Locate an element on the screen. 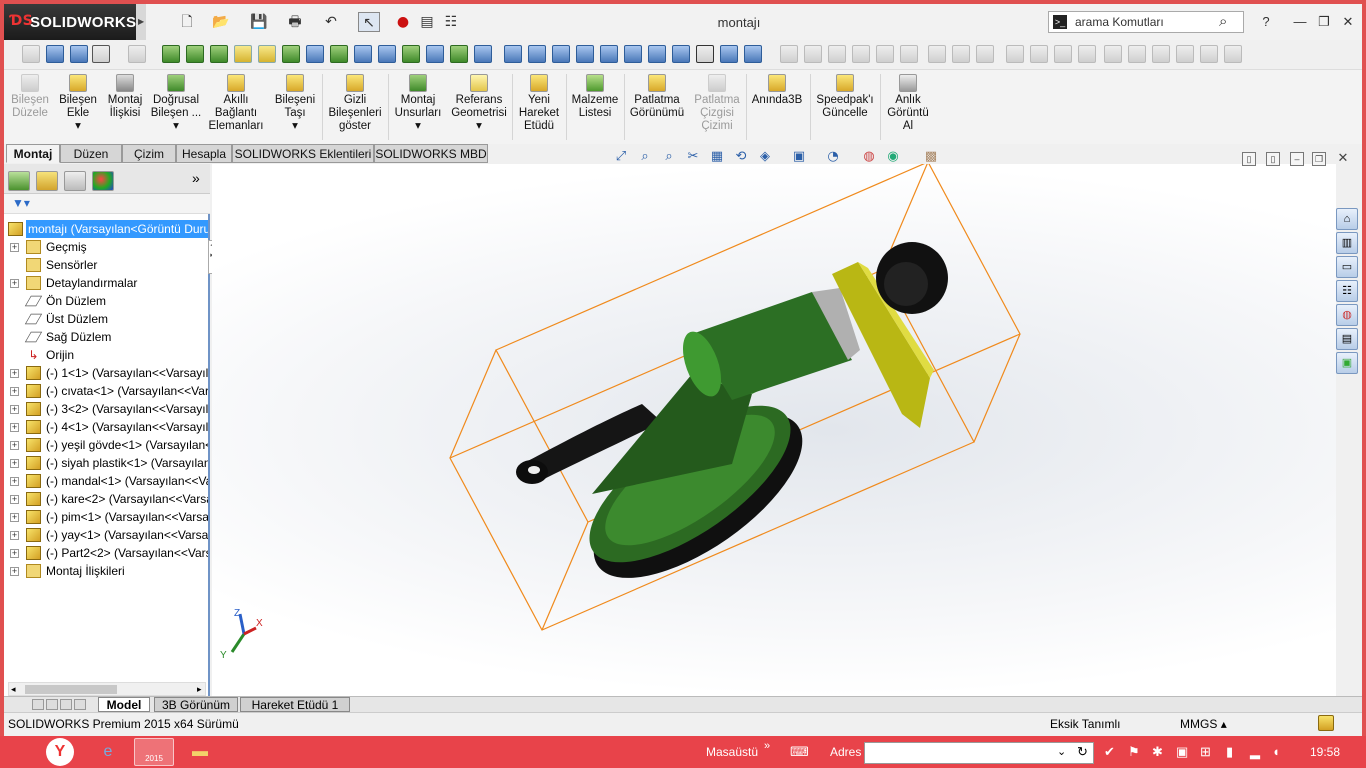 The width and height of the screenshot is (1366, 768). instant3d-button: Anında3B is located at coordinates (777, 90).